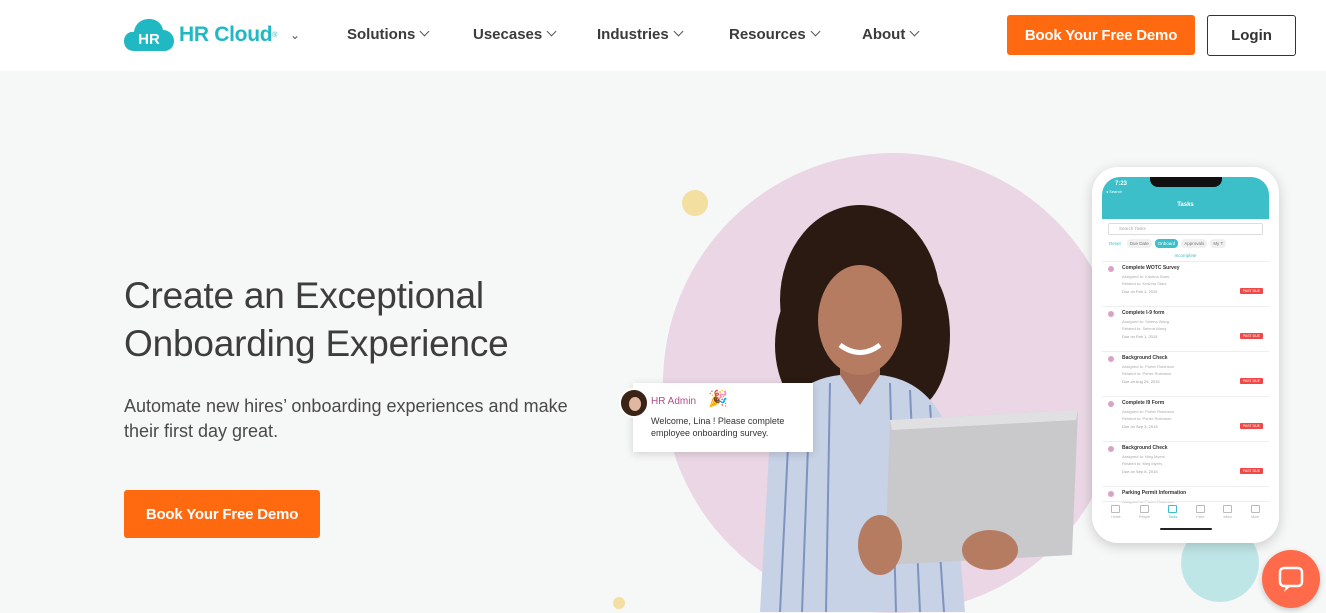  What do you see at coordinates (1139, 243) in the screenshot?
I see `phone-filter-due-date: Due Date` at bounding box center [1139, 243].